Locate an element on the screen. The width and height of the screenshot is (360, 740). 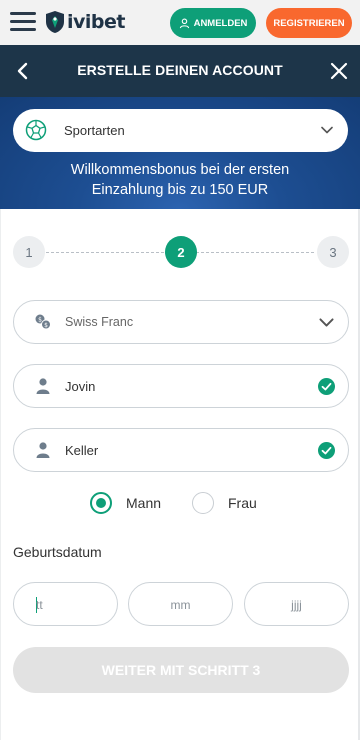
radio-female is located at coordinates (203, 503).